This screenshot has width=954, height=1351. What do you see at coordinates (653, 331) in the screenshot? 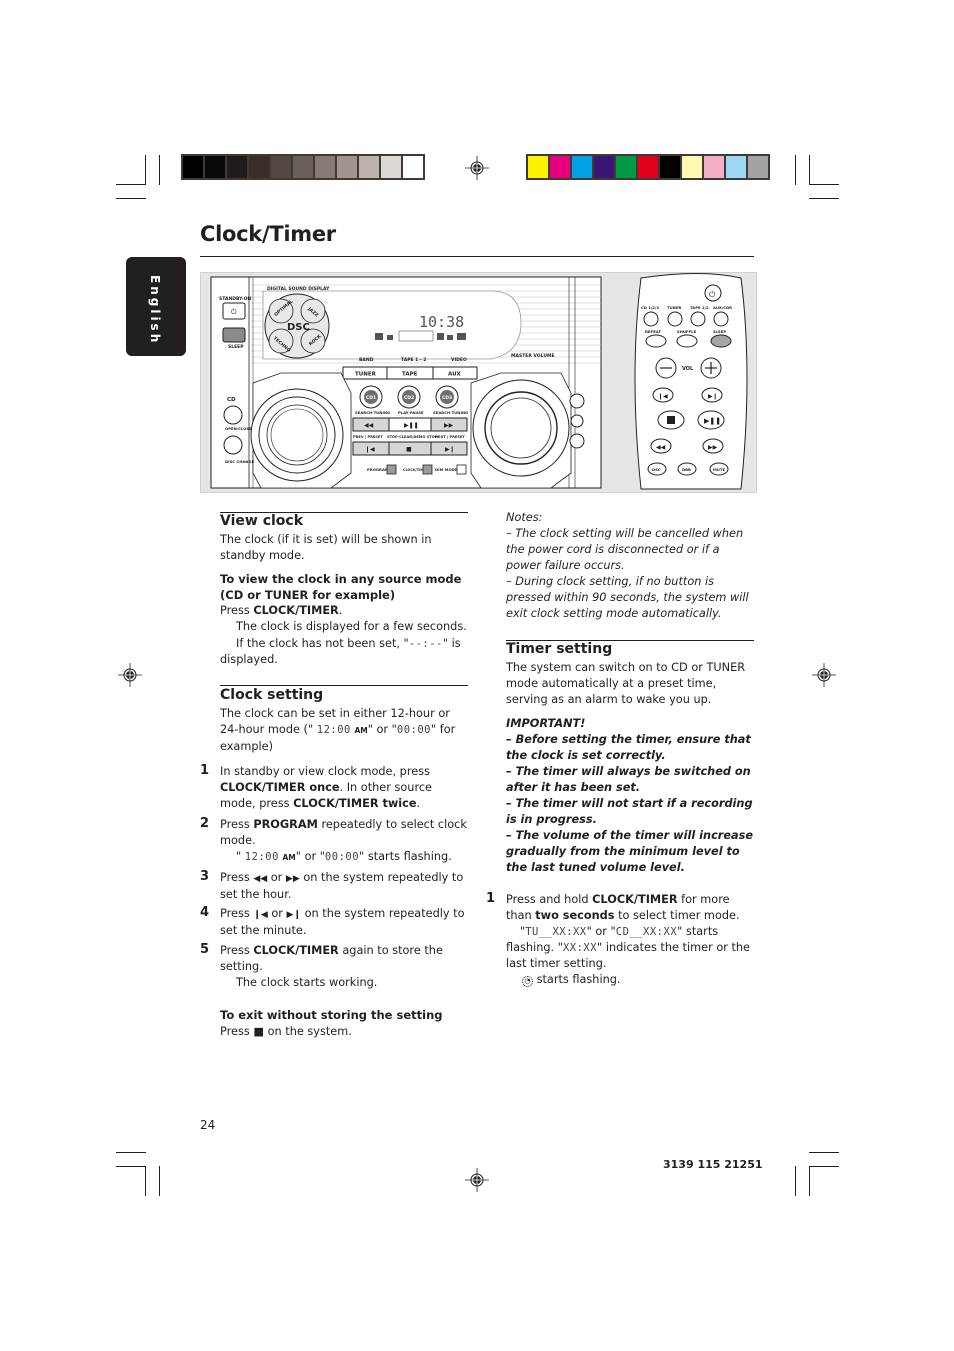
I see `svg-text: REPEAT` at bounding box center [653, 331].